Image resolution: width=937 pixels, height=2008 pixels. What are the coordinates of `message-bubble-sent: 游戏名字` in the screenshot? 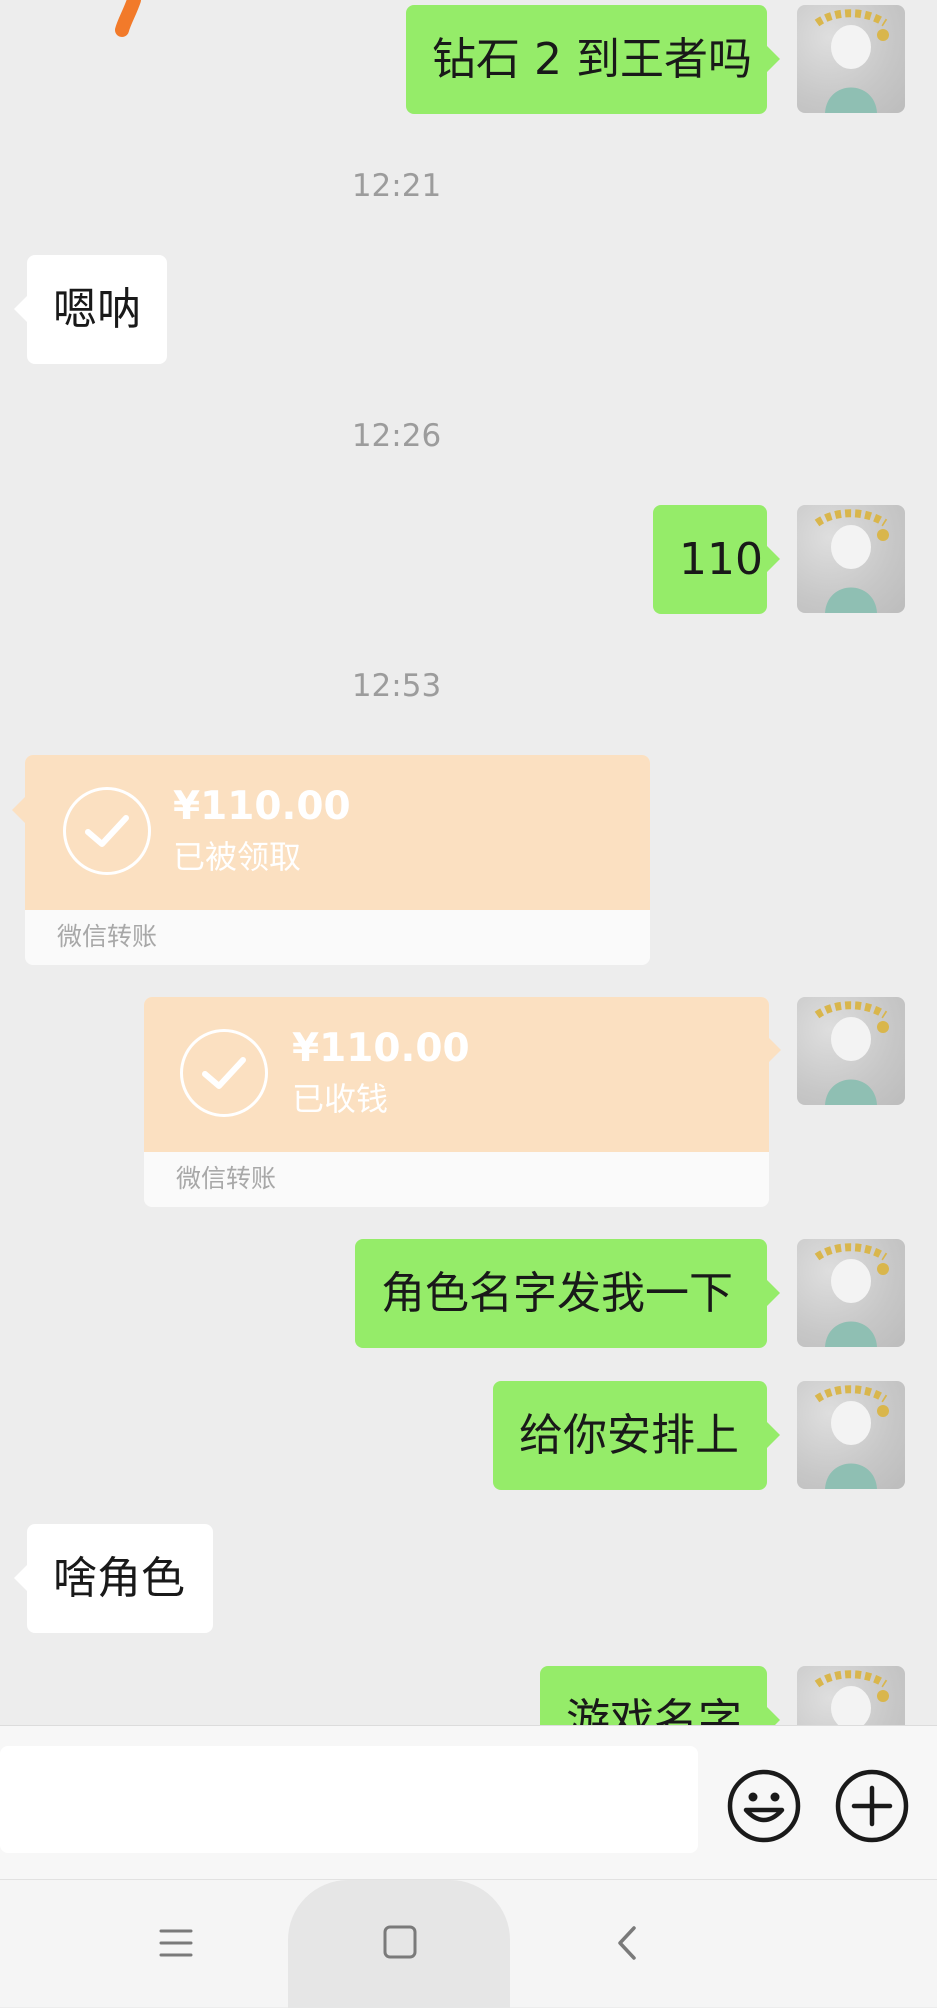 It's located at (660, 1695).